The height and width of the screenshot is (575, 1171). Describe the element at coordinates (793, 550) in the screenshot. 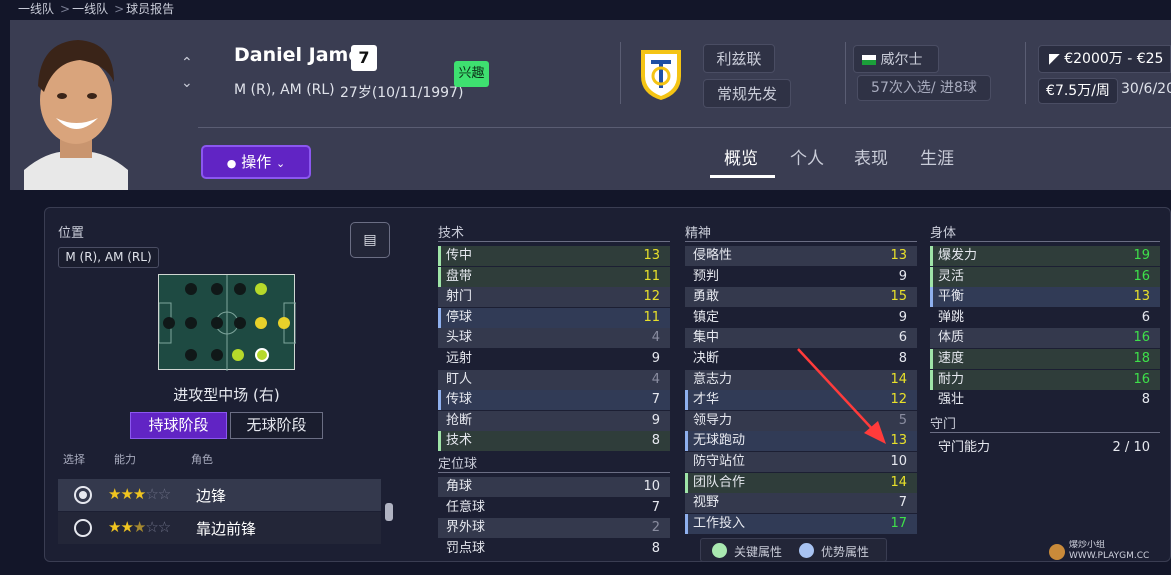

I see `legend: 关键属性 优势属性` at that location.